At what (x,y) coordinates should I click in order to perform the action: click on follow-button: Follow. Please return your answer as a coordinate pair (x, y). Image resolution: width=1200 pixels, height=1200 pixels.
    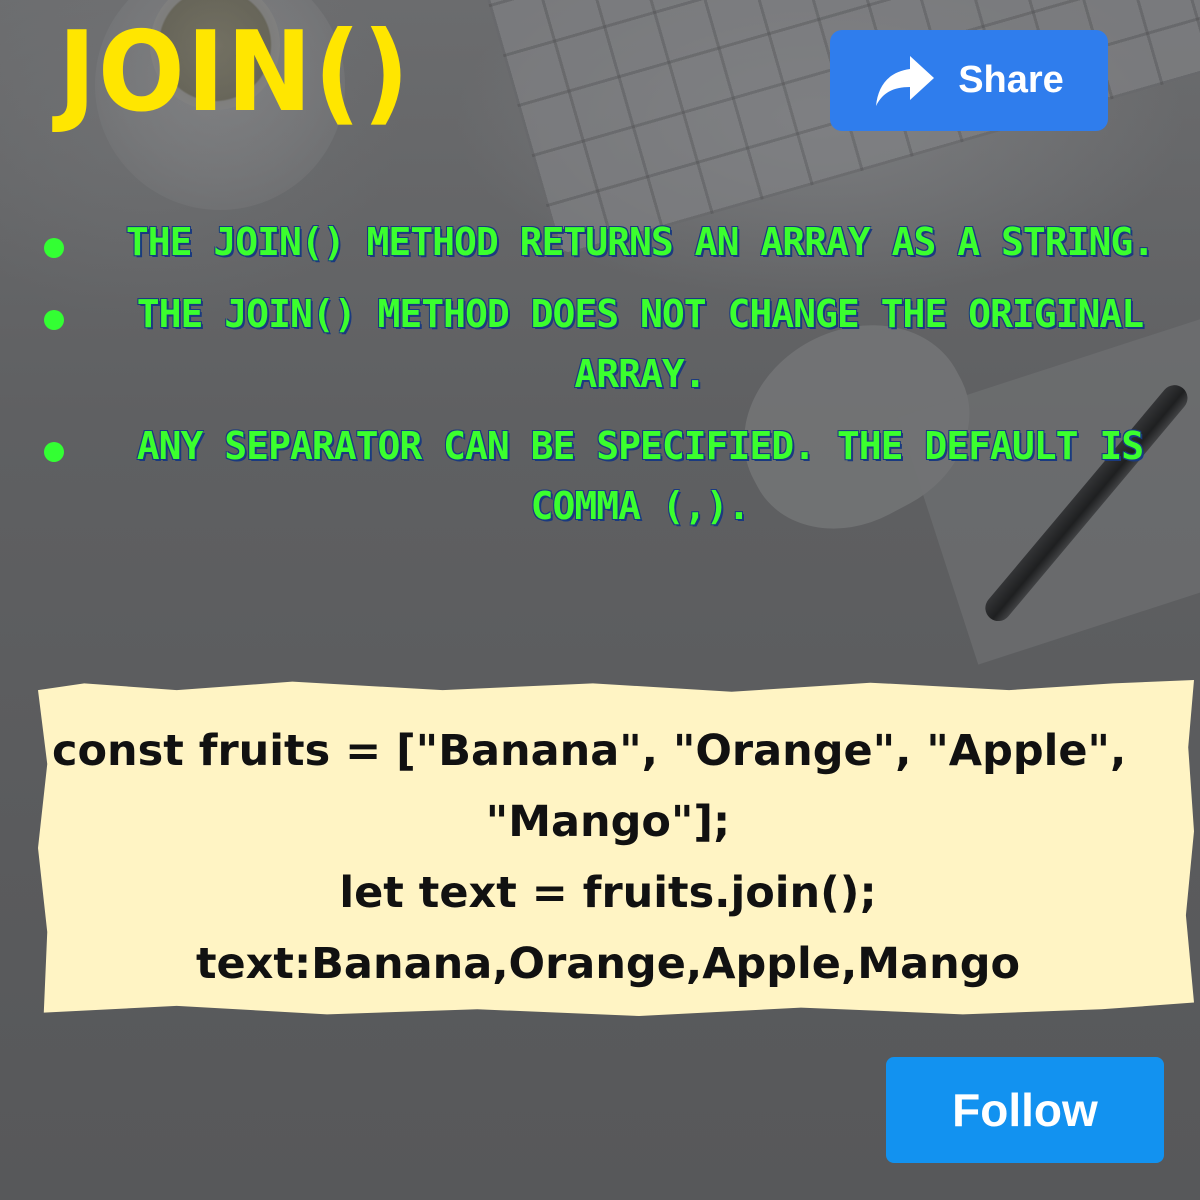
    Looking at the image, I should click on (1025, 1110).